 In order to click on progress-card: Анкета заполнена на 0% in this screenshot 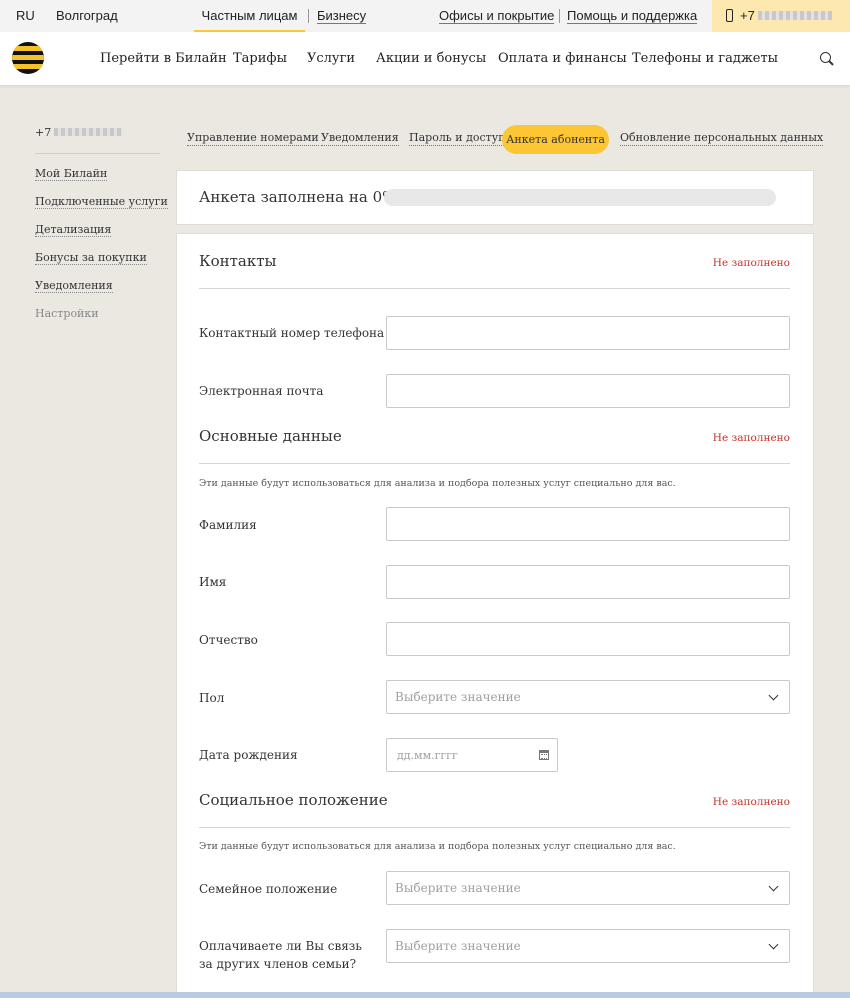, I will do `click(495, 197)`.